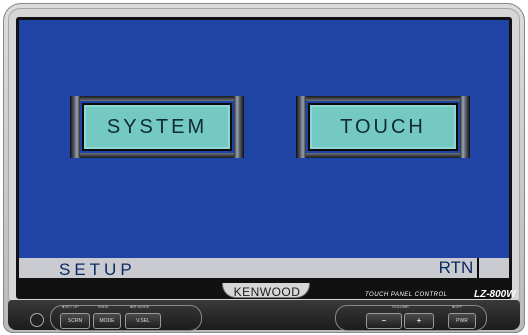 The width and height of the screenshot is (528, 335). Describe the element at coordinates (37, 320) in the screenshot. I see `ir-sensor` at that location.